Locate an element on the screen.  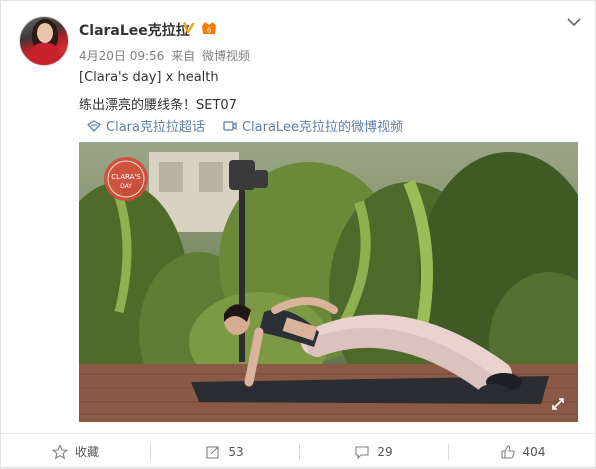
topic-label: Clara克拉拉超话 is located at coordinates (155, 127).